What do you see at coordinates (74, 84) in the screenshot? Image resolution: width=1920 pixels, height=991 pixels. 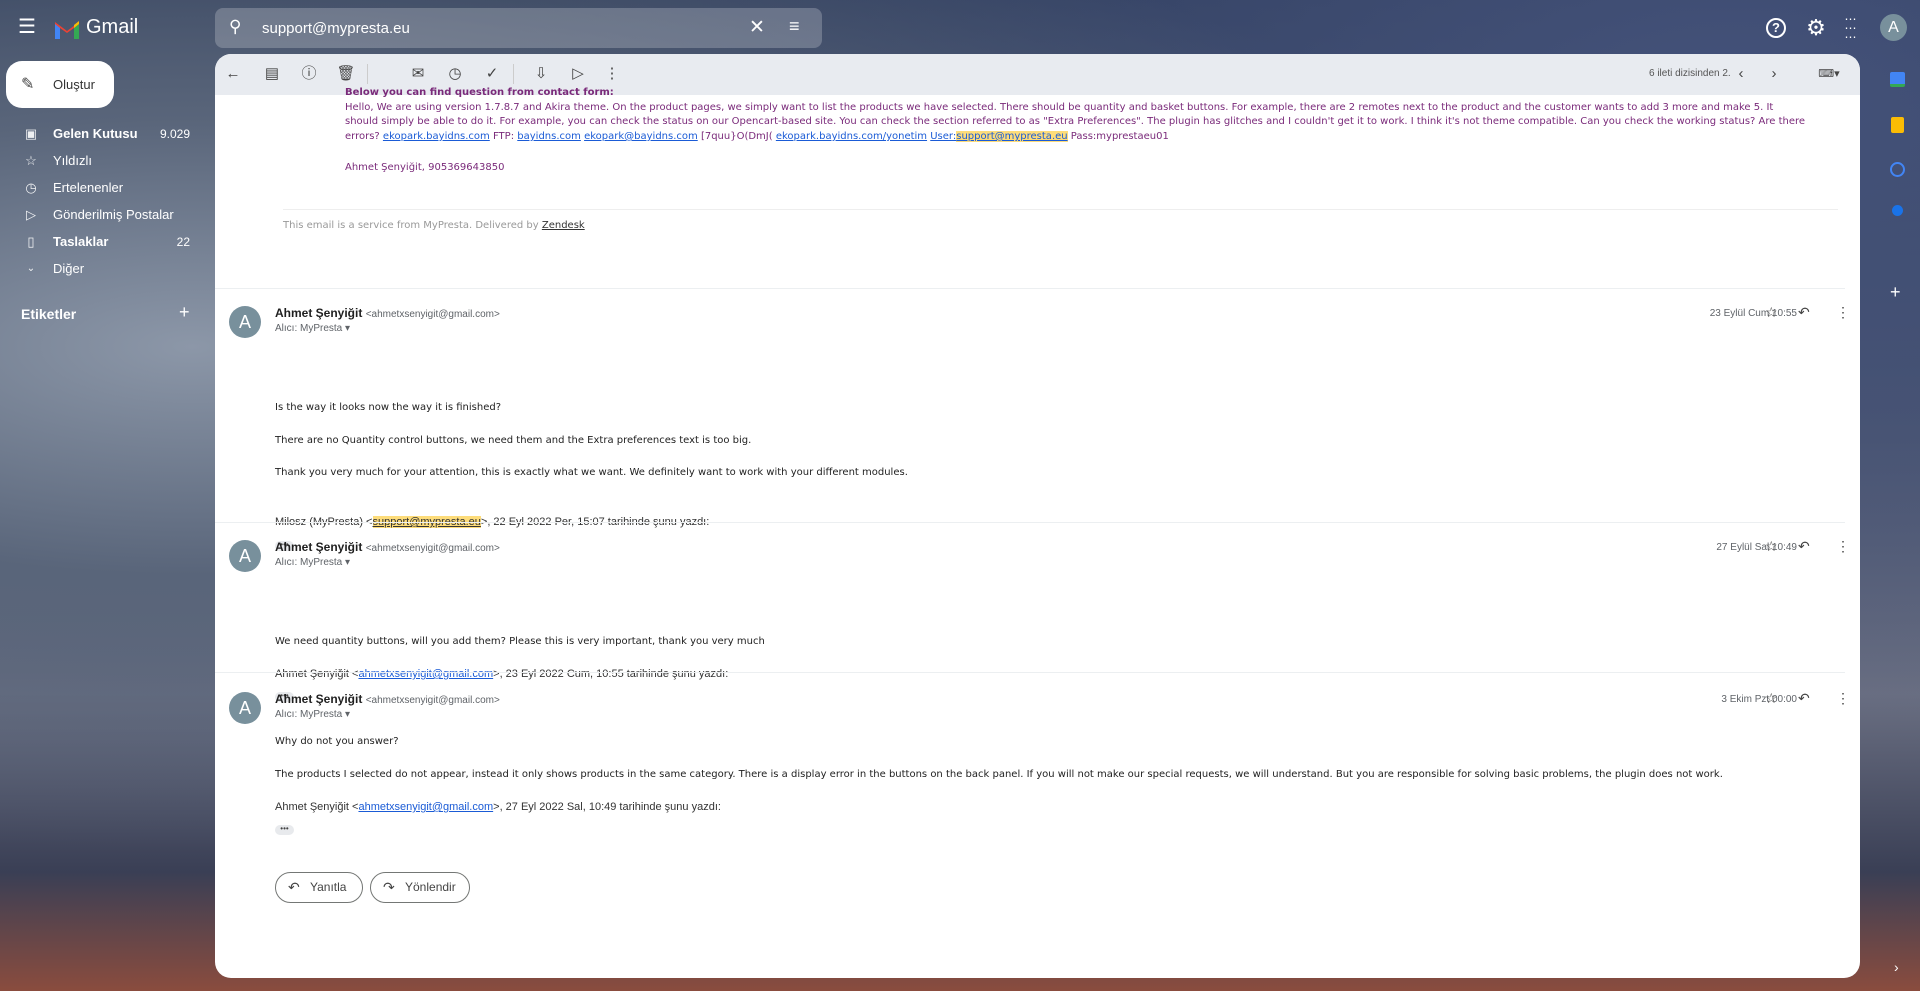 I see `compose-label: Oluştur` at bounding box center [74, 84].